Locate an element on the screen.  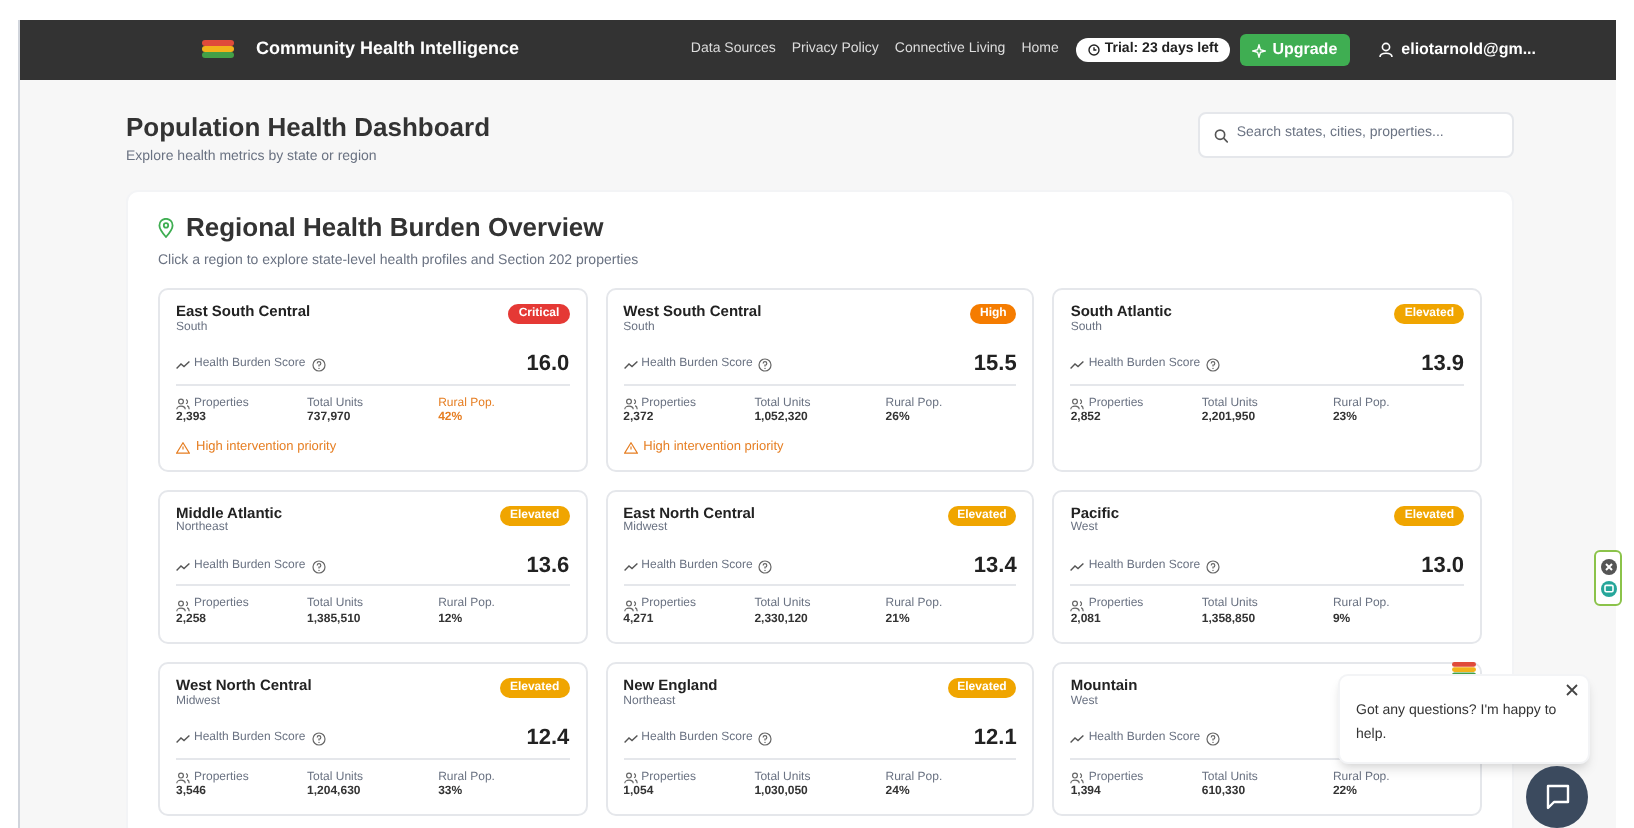
logo-icon is located at coordinates (218, 50).